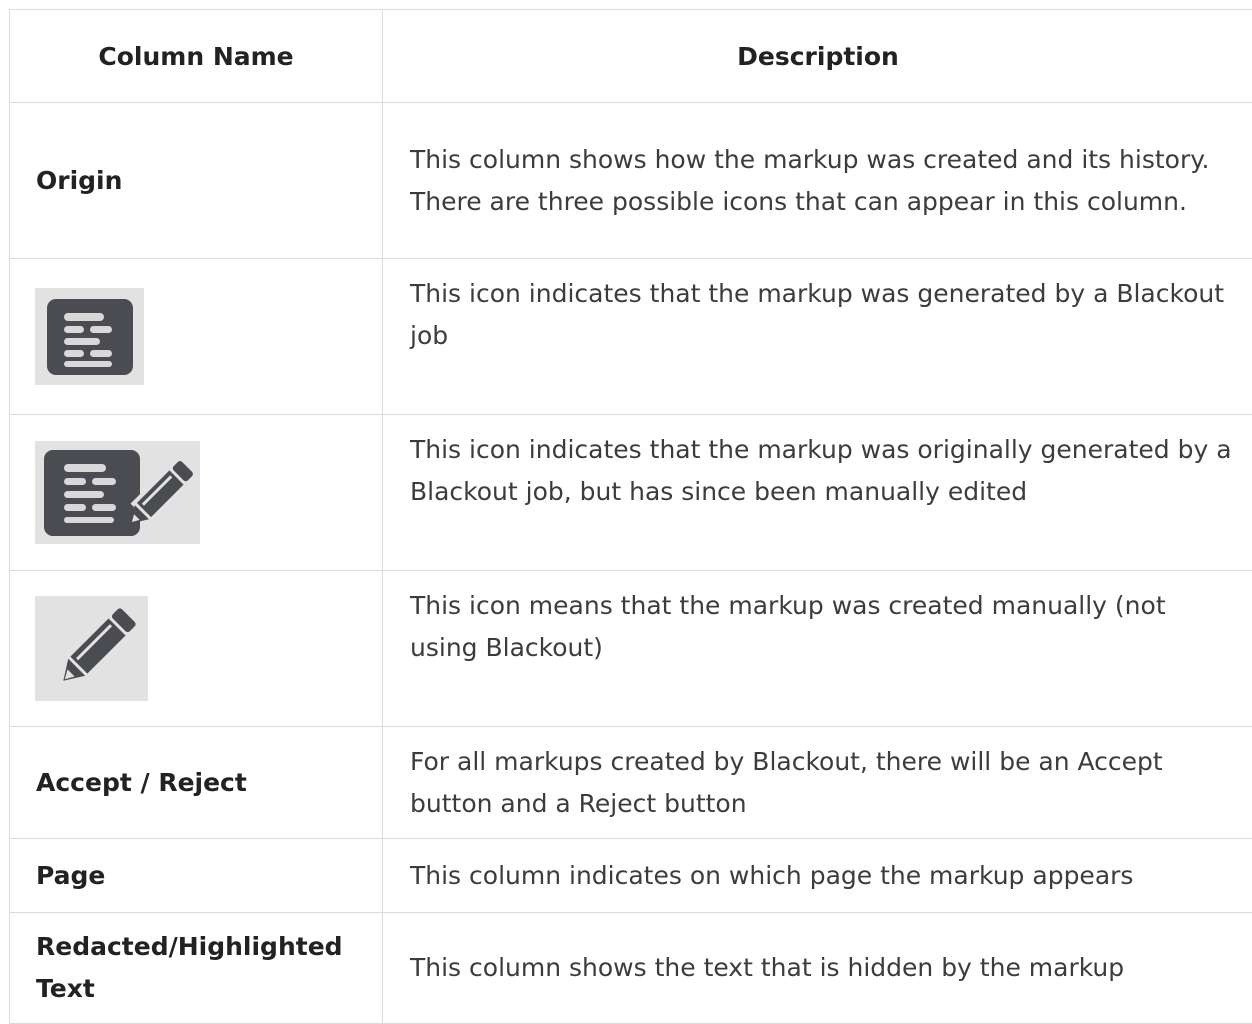 The height and width of the screenshot is (1024, 1252). Describe the element at coordinates (818, 56) in the screenshot. I see `header-description: Description` at that location.